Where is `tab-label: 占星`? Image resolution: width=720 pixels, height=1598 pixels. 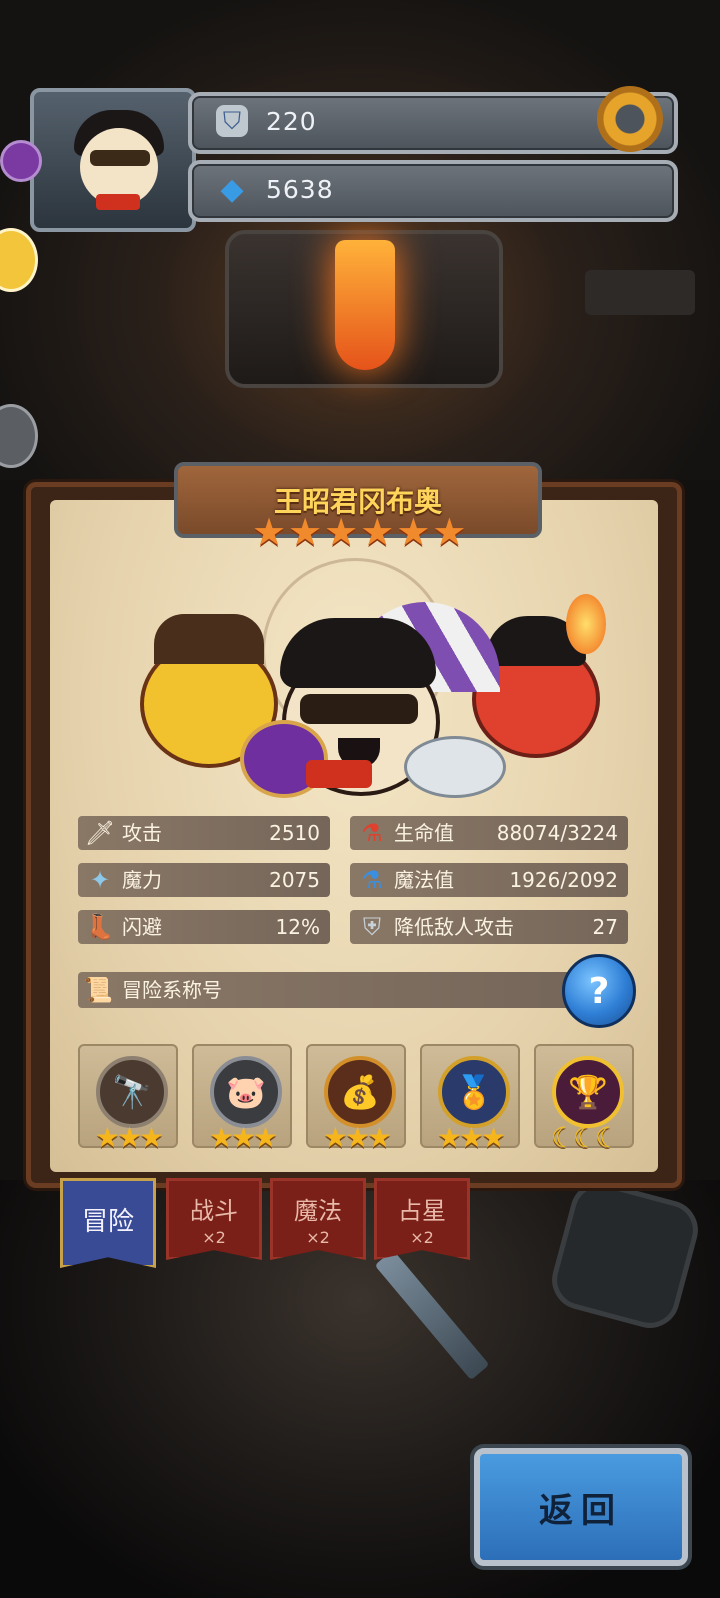 tab-label: 占星 is located at coordinates (422, 1211).